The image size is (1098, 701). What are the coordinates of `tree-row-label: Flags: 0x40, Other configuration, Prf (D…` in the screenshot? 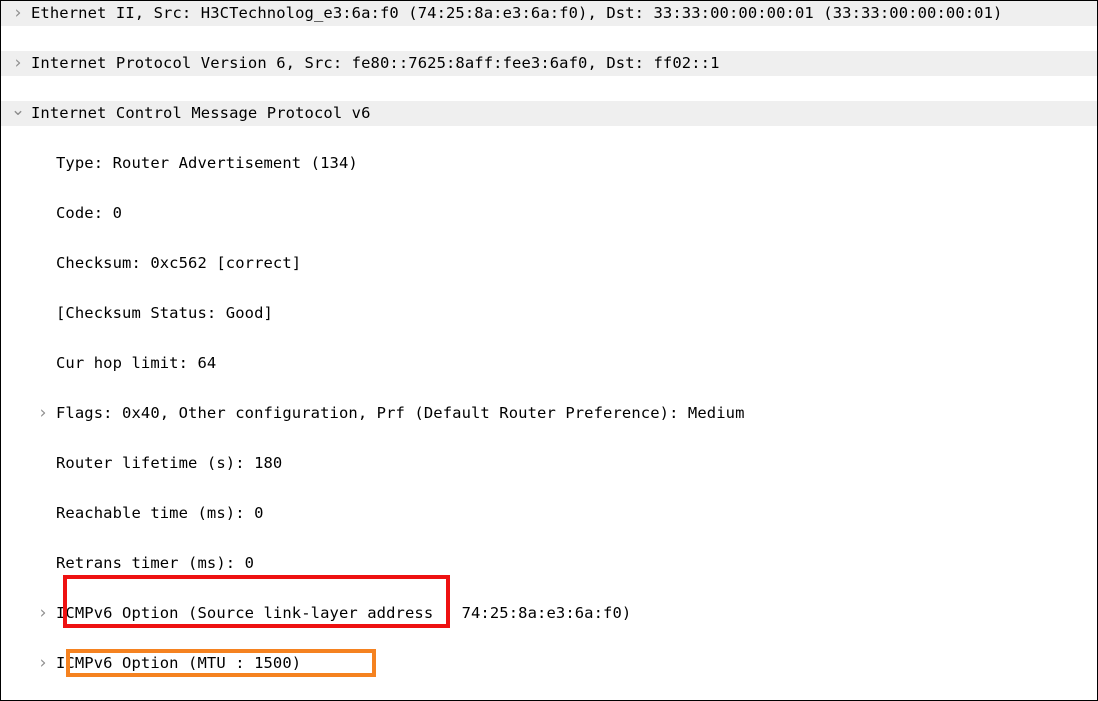 It's located at (400, 413).